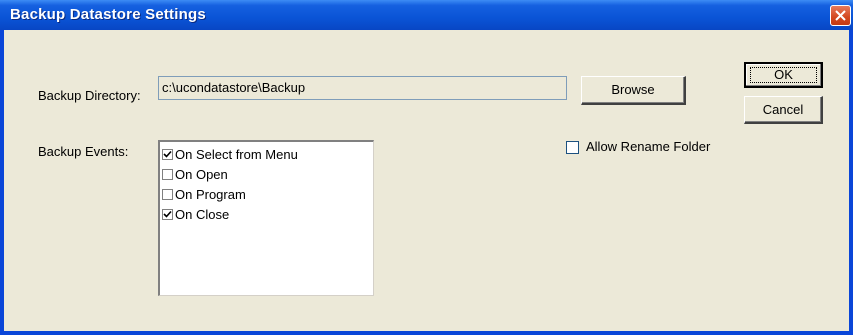  I want to click on list-item-label: On Close, so click(202, 214).